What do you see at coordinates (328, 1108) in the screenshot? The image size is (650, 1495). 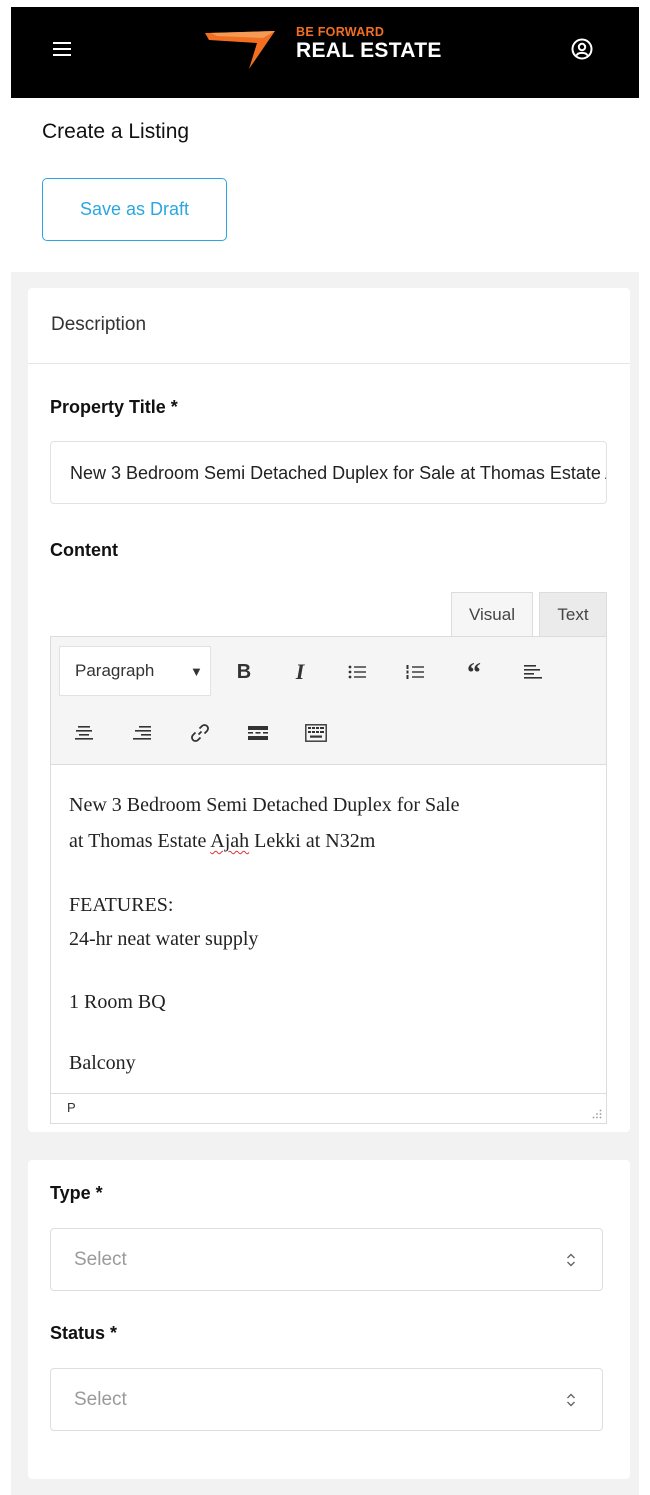 I see `editor-status-bar: P` at bounding box center [328, 1108].